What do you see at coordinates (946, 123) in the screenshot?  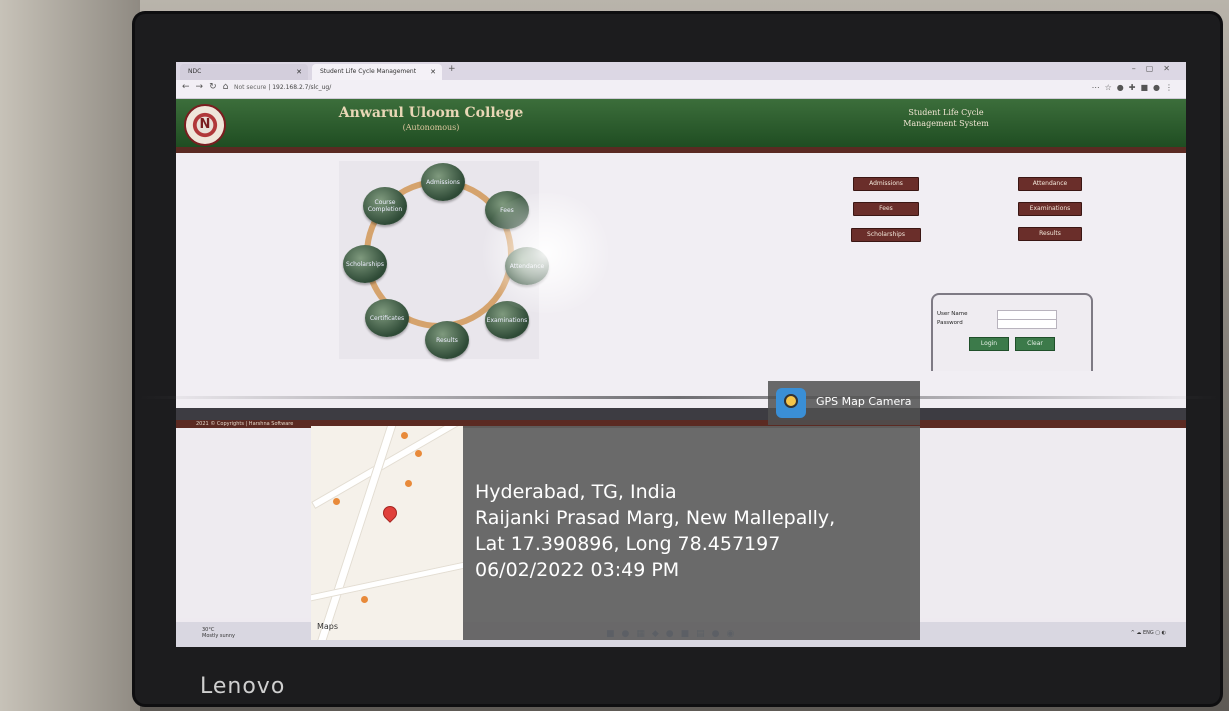 I see `system-title-line2: Management System` at bounding box center [946, 123].